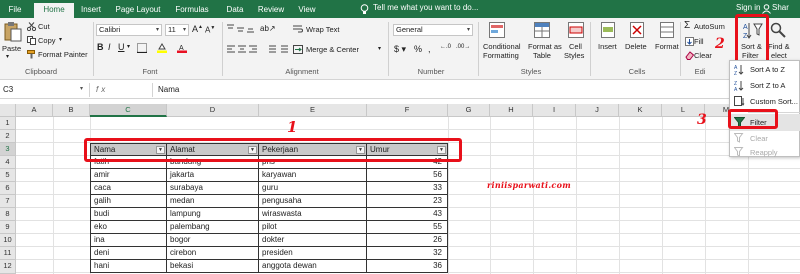 Image resolution: width=800 pixels, height=274 pixels. I want to click on paste-chevron-icon: ▾, so click(7, 56).